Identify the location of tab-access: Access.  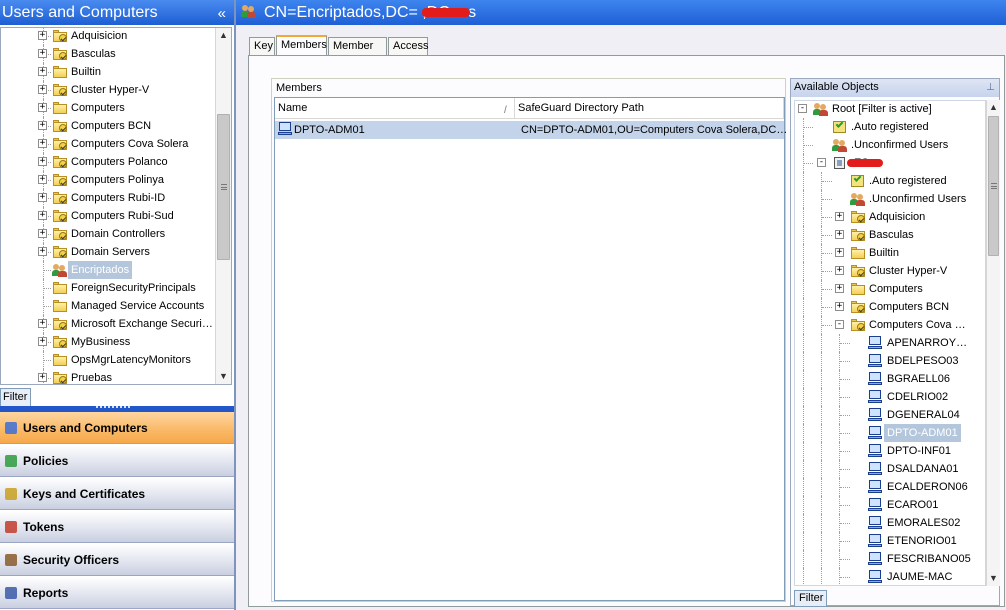
(408, 46).